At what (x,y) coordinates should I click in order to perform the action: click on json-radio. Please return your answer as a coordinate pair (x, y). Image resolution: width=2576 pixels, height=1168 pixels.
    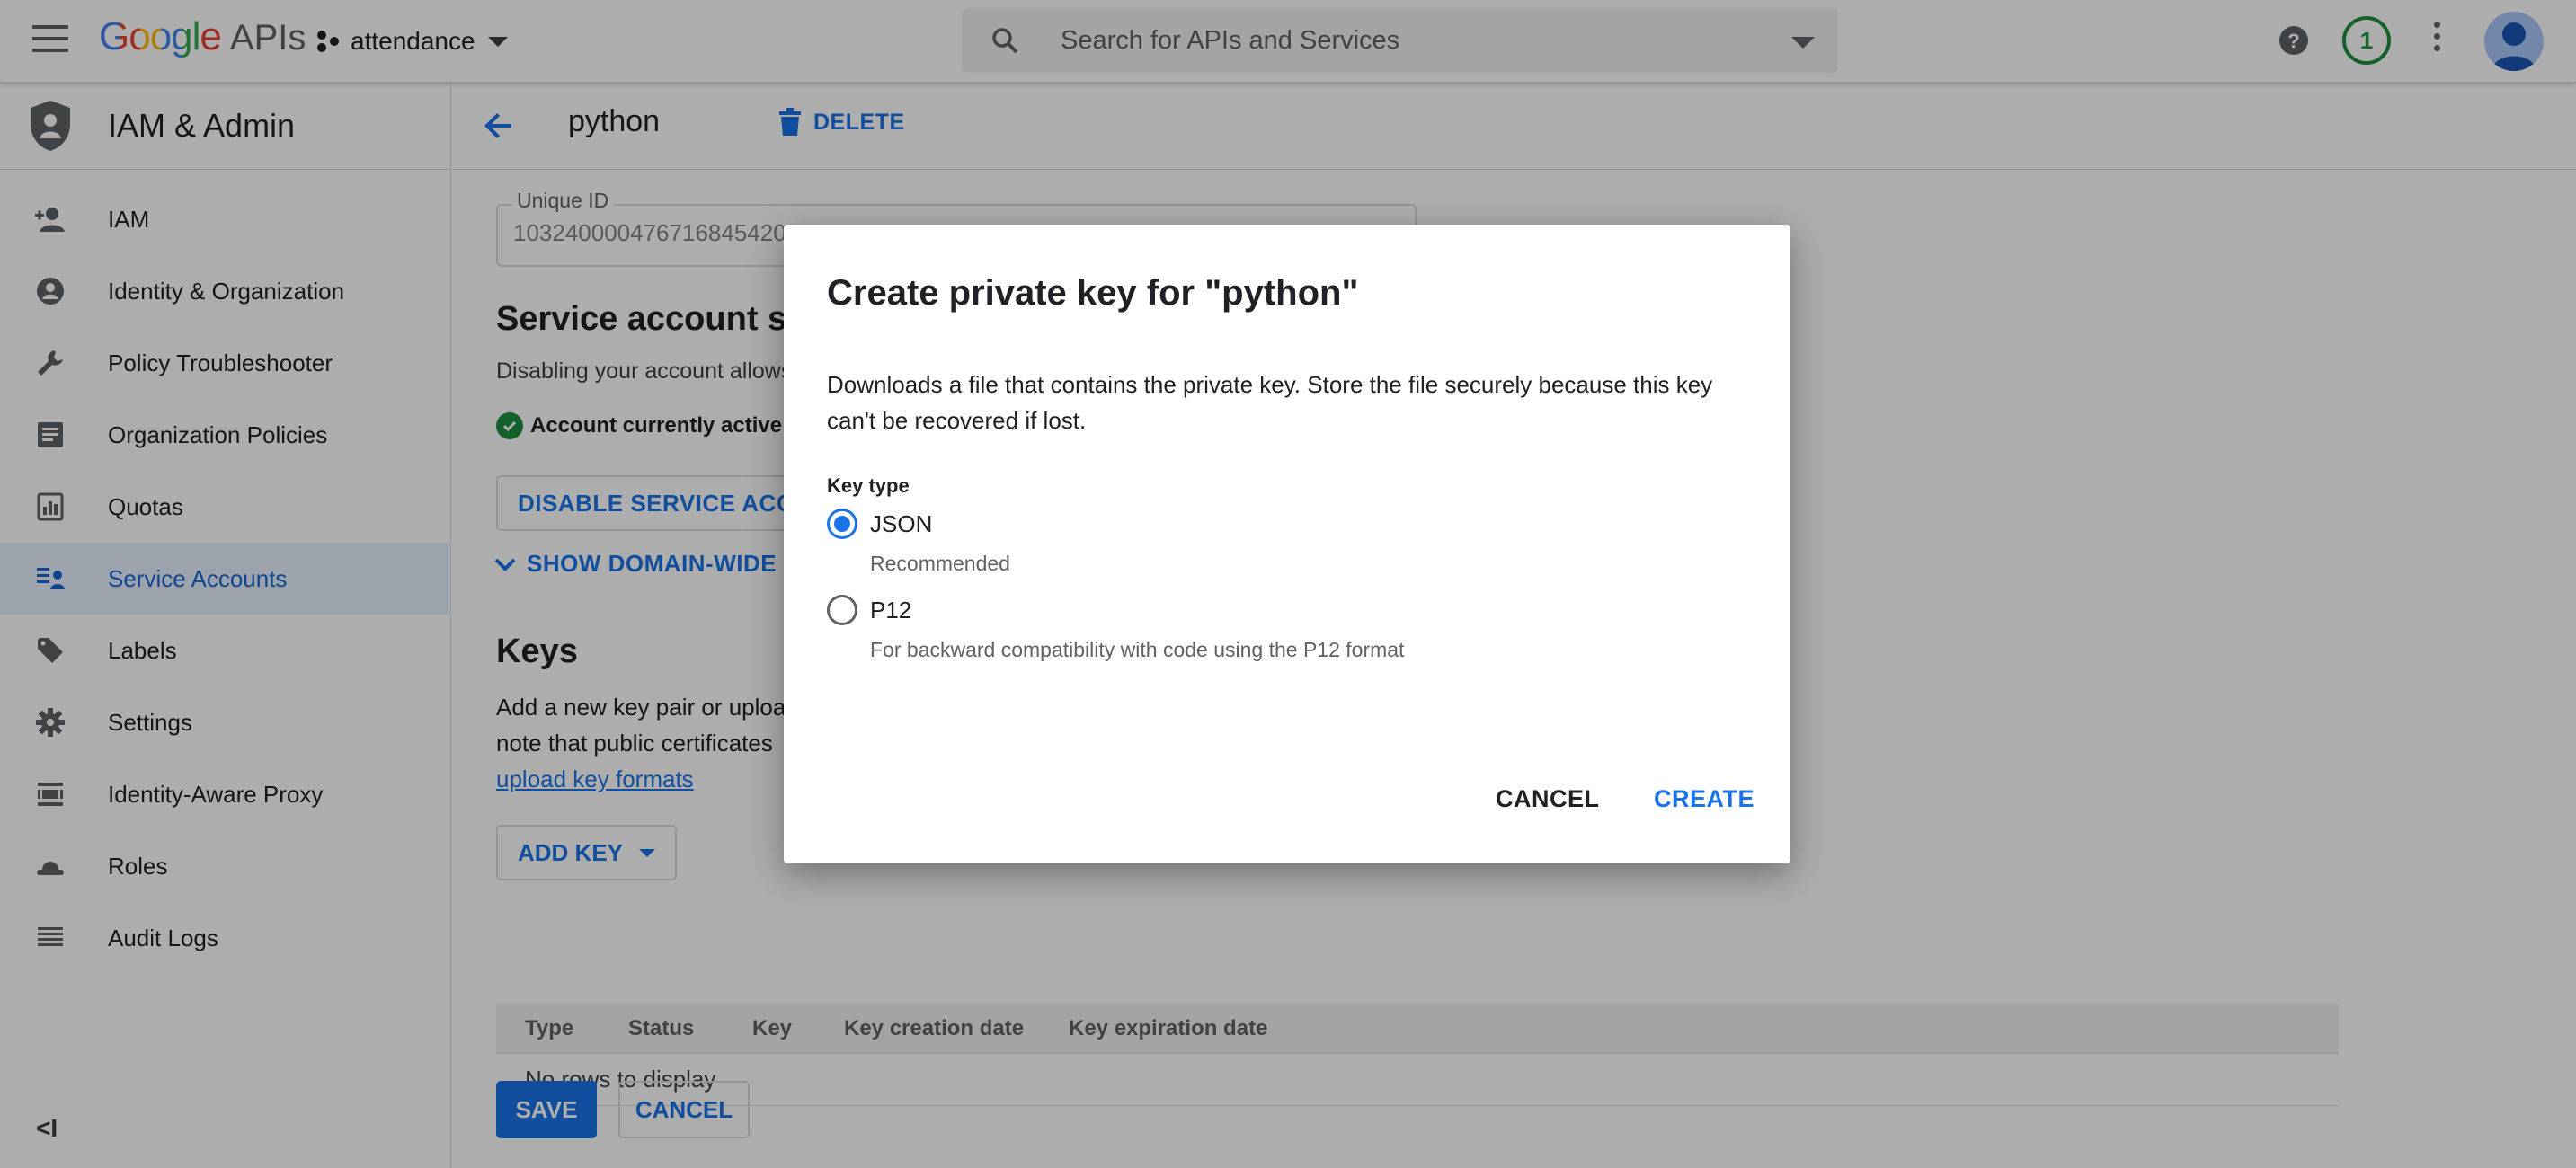
    Looking at the image, I should click on (842, 524).